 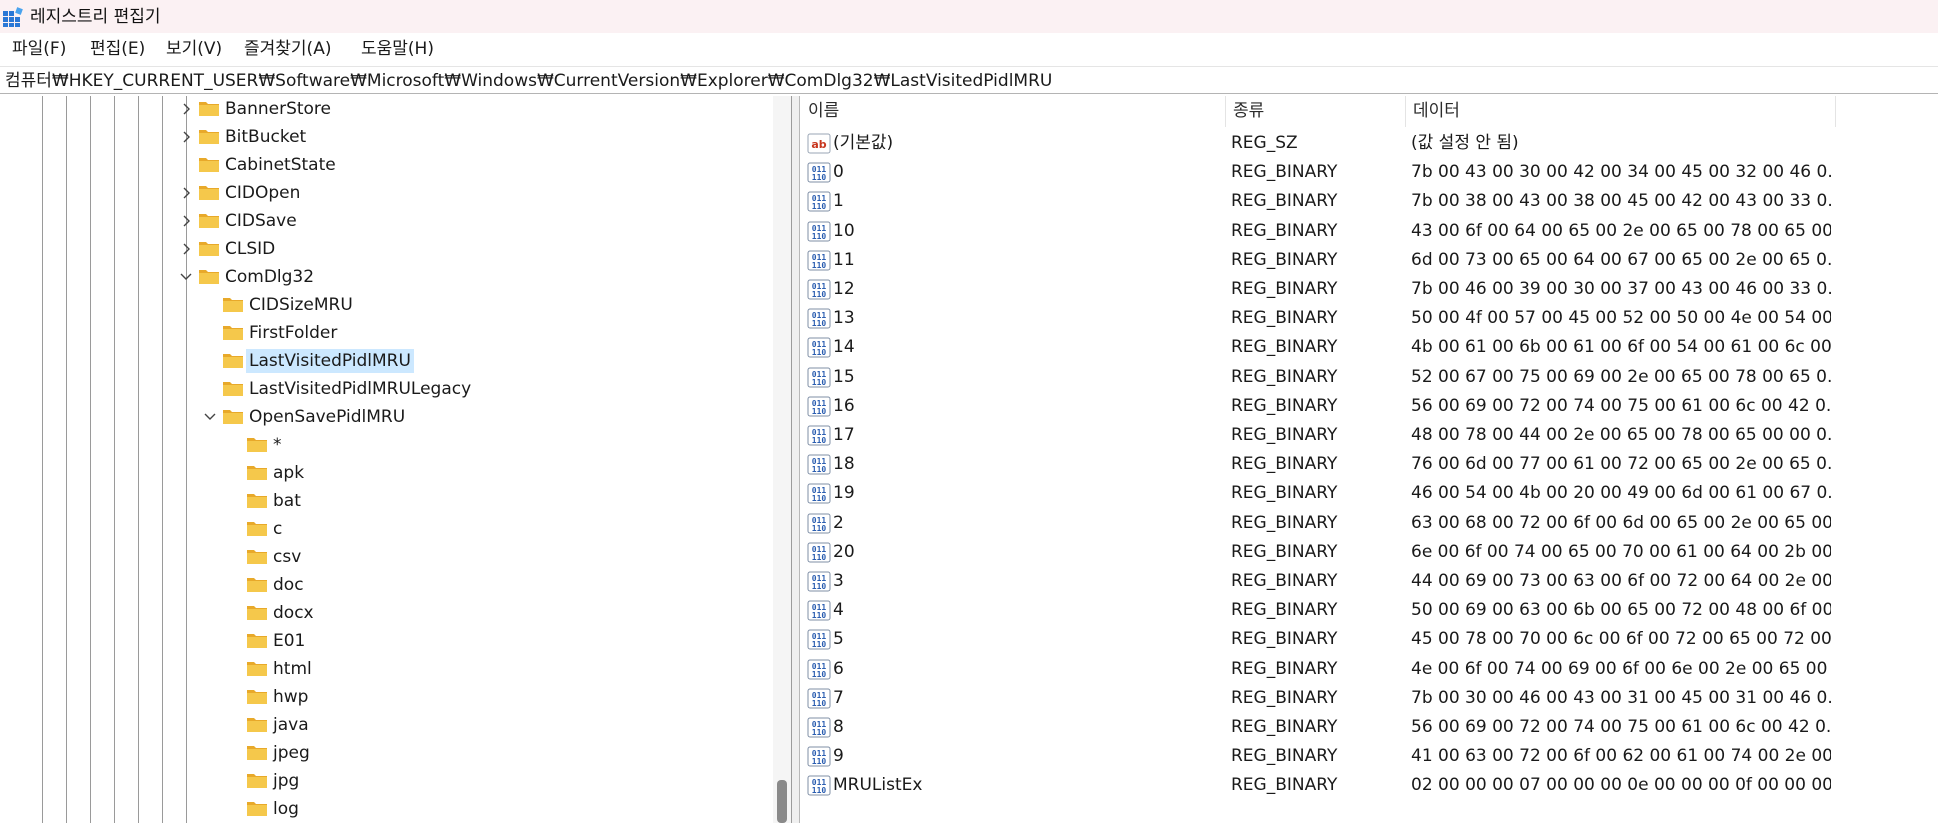 What do you see at coordinates (782, 459) in the screenshot?
I see `tree-scrollbar` at bounding box center [782, 459].